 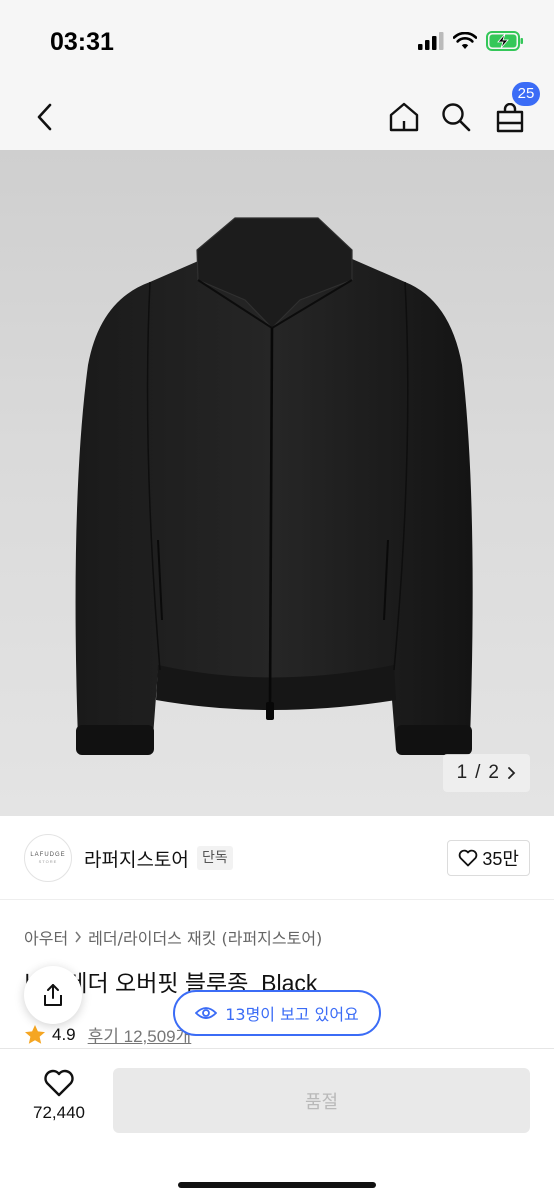 I want to click on home-icon, so click(x=404, y=117).